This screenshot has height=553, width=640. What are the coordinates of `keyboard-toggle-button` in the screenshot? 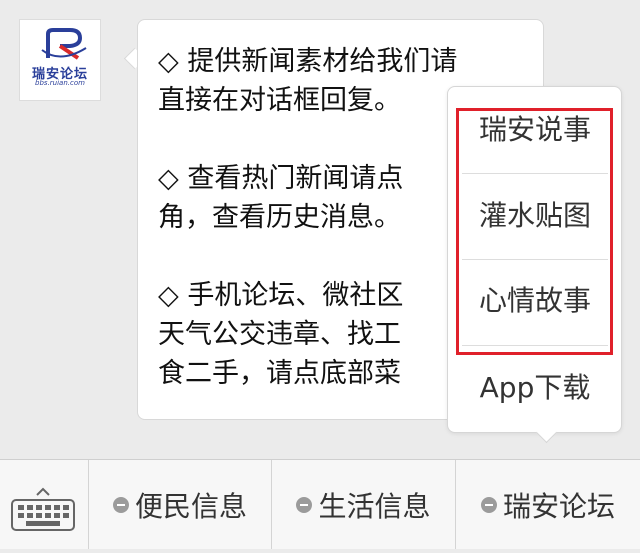 It's located at (44, 504).